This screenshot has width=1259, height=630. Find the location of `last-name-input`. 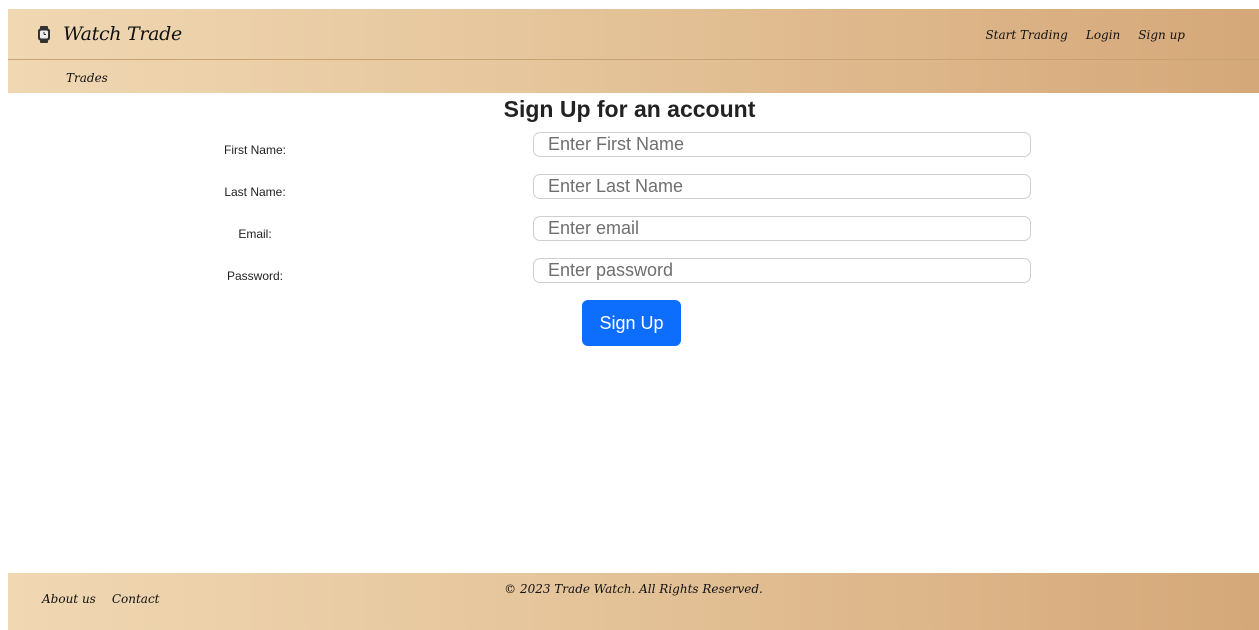

last-name-input is located at coordinates (782, 186).